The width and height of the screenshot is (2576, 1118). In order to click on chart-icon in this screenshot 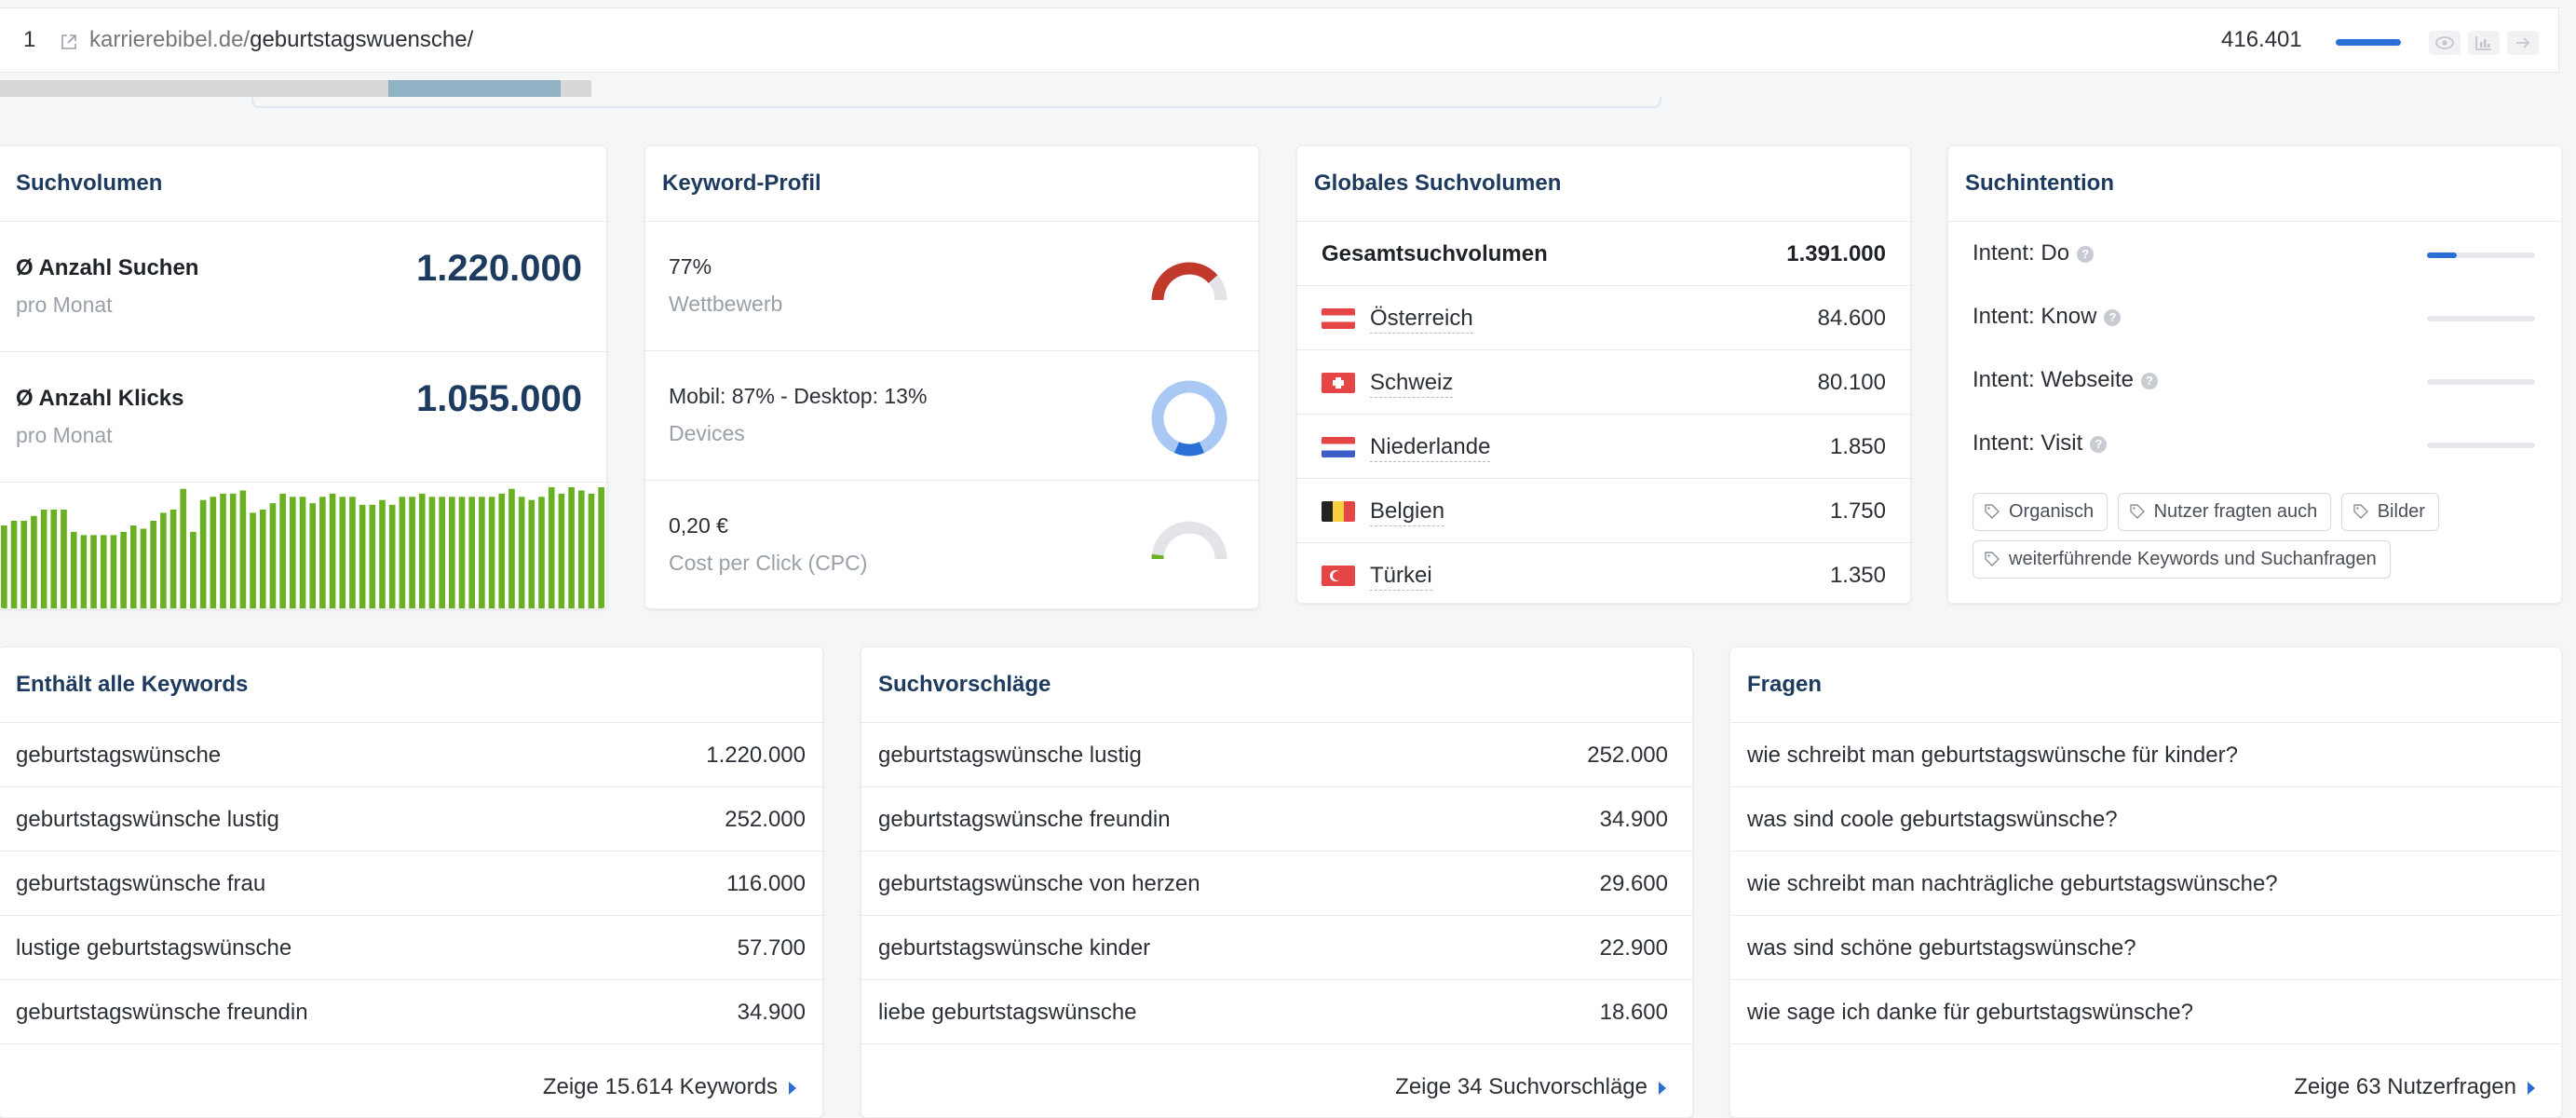, I will do `click(2484, 43)`.